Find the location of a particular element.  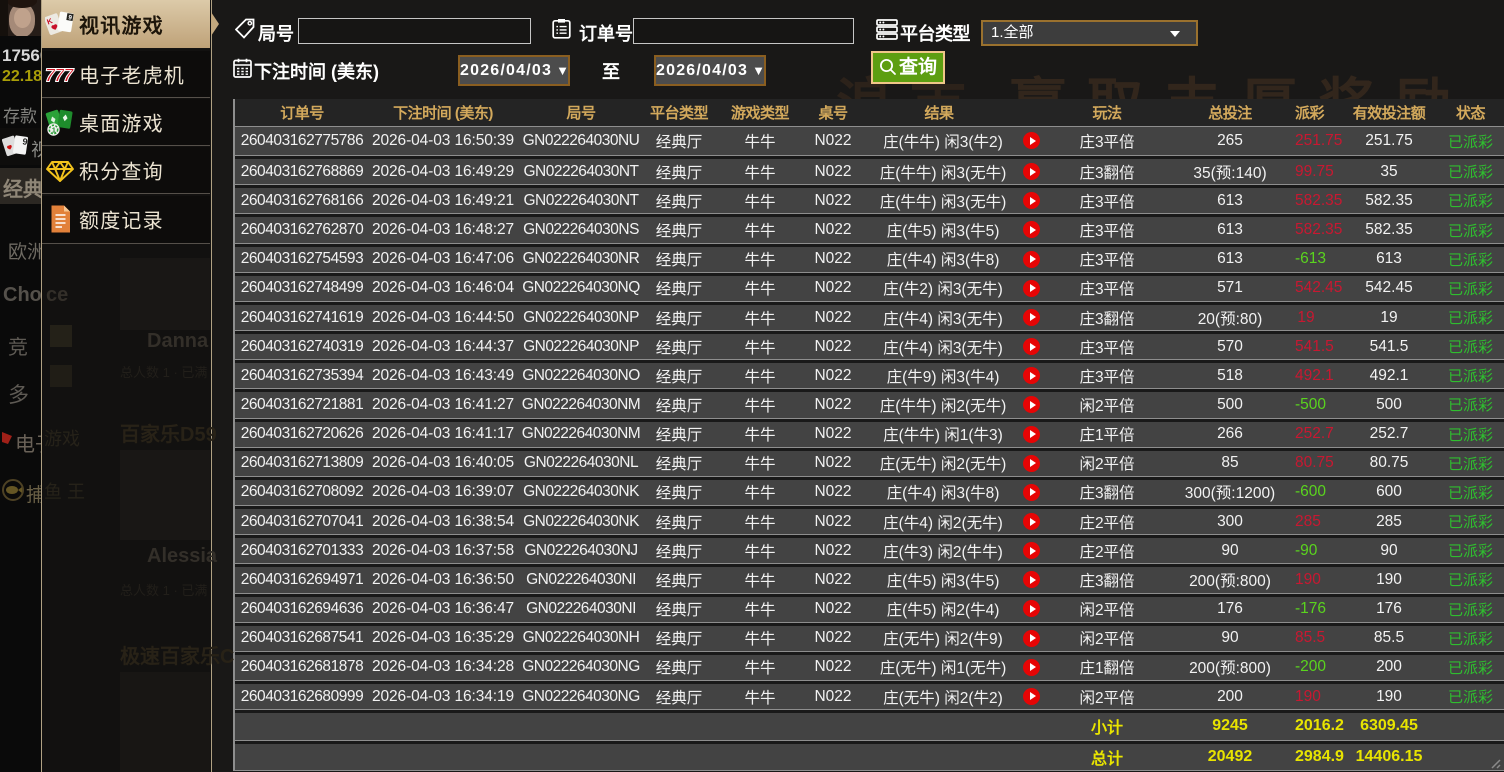

svg-text: 9 is located at coordinates (25, 141).